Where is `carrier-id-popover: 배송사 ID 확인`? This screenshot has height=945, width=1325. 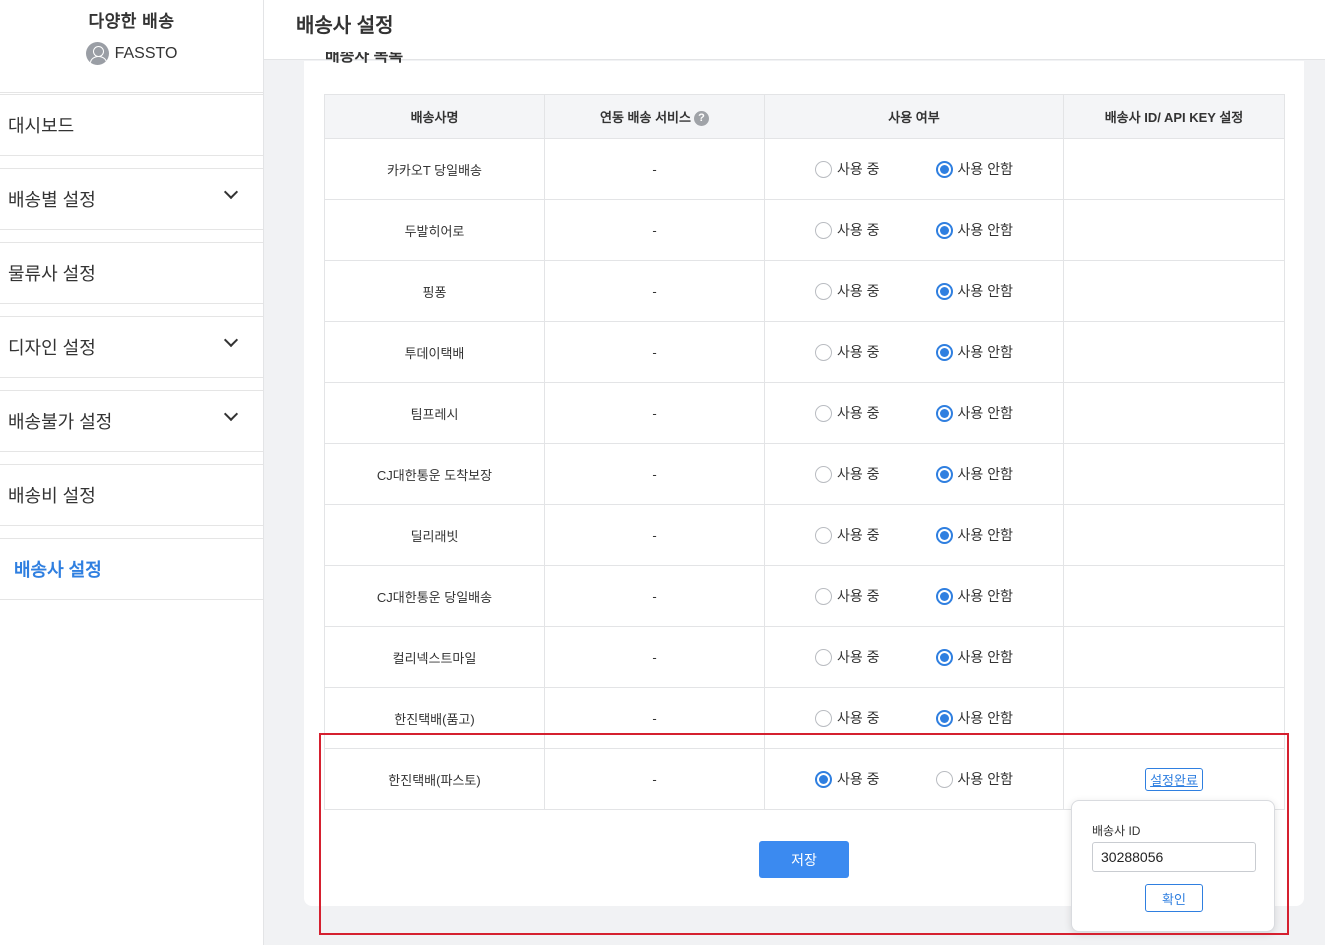
carrier-id-popover: 배송사 ID 확인 is located at coordinates (1173, 866).